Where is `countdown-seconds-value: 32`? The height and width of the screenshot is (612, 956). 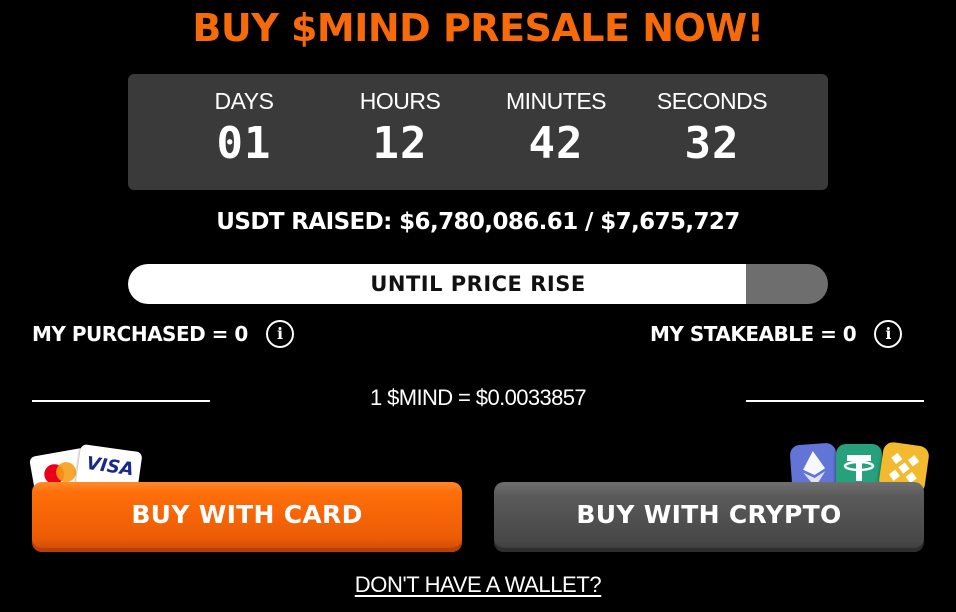 countdown-seconds-value: 32 is located at coordinates (712, 143).